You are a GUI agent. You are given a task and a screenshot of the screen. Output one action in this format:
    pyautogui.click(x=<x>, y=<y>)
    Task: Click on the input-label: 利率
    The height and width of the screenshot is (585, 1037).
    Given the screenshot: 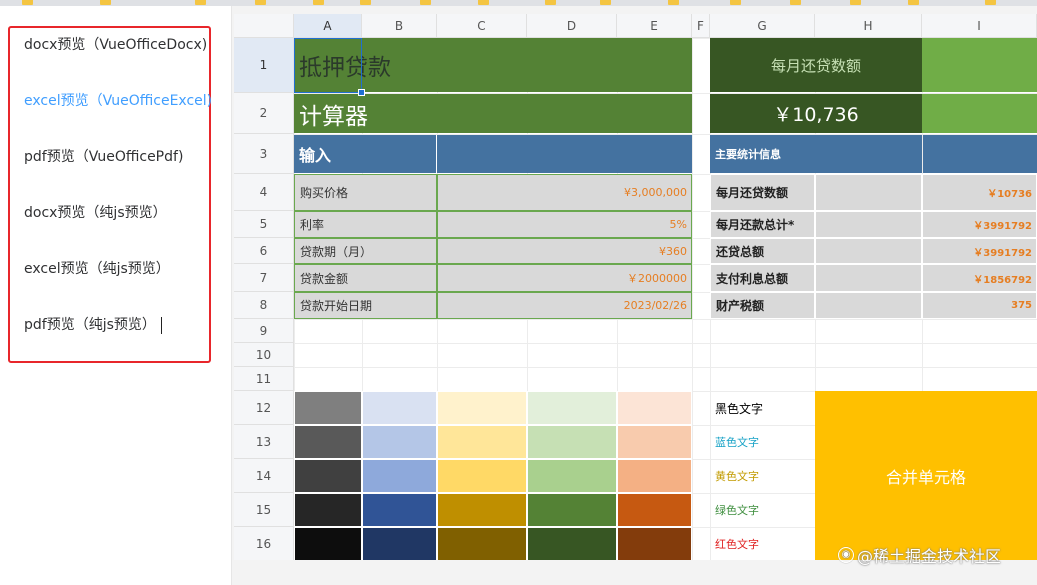 What is the action you would take?
    pyautogui.click(x=365, y=224)
    